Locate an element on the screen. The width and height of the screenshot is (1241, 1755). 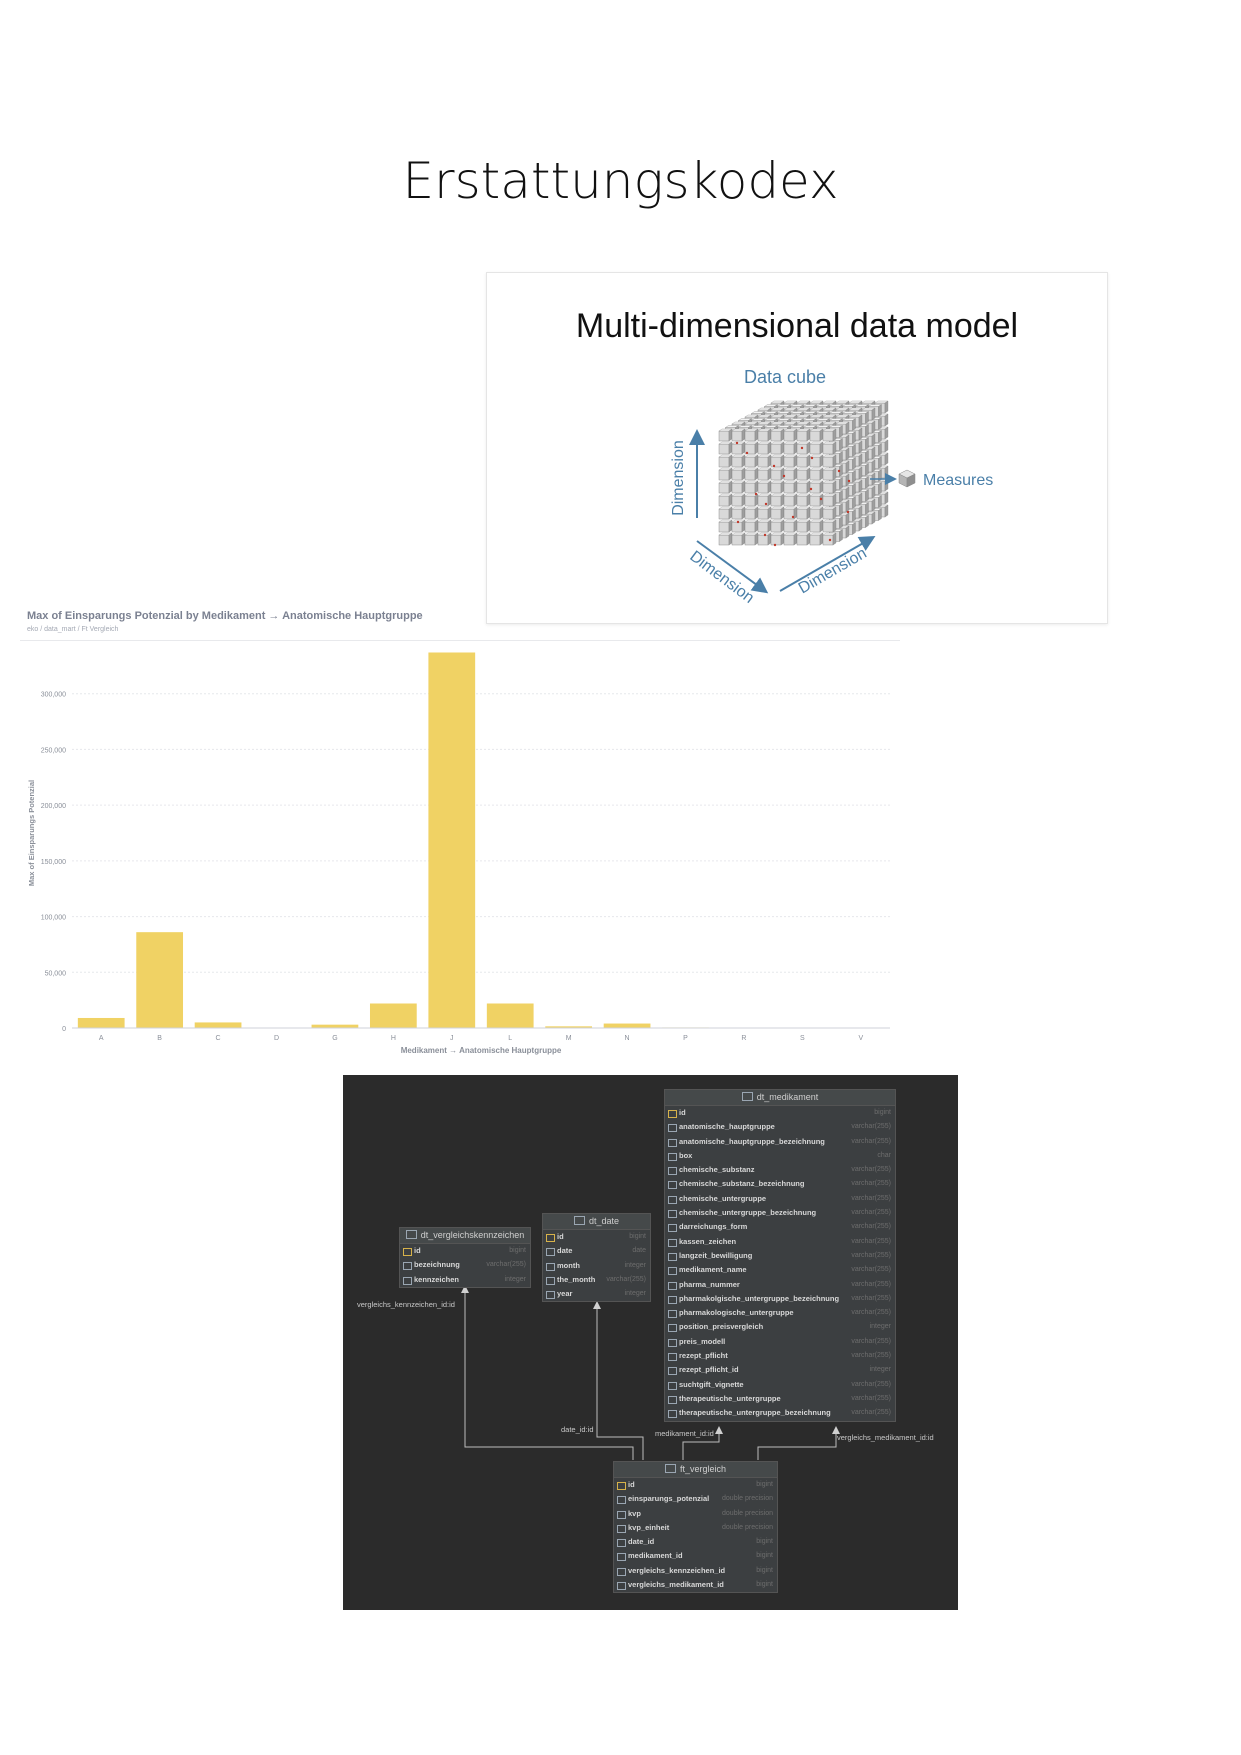
column-type: bigint is located at coordinates (882, 1112).